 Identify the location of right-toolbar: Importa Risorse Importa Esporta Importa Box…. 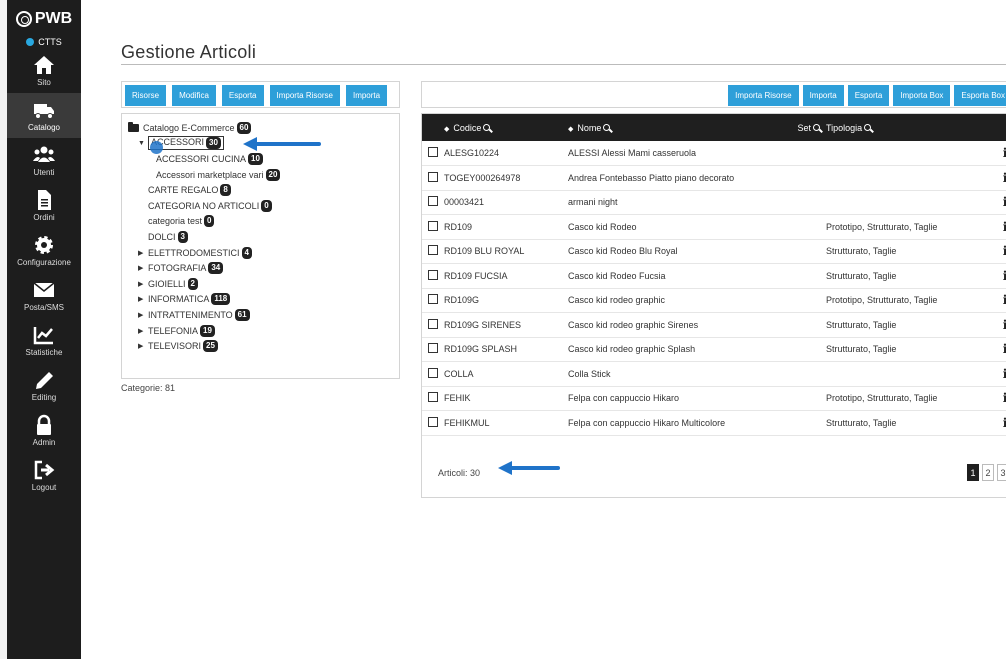
(713, 94).